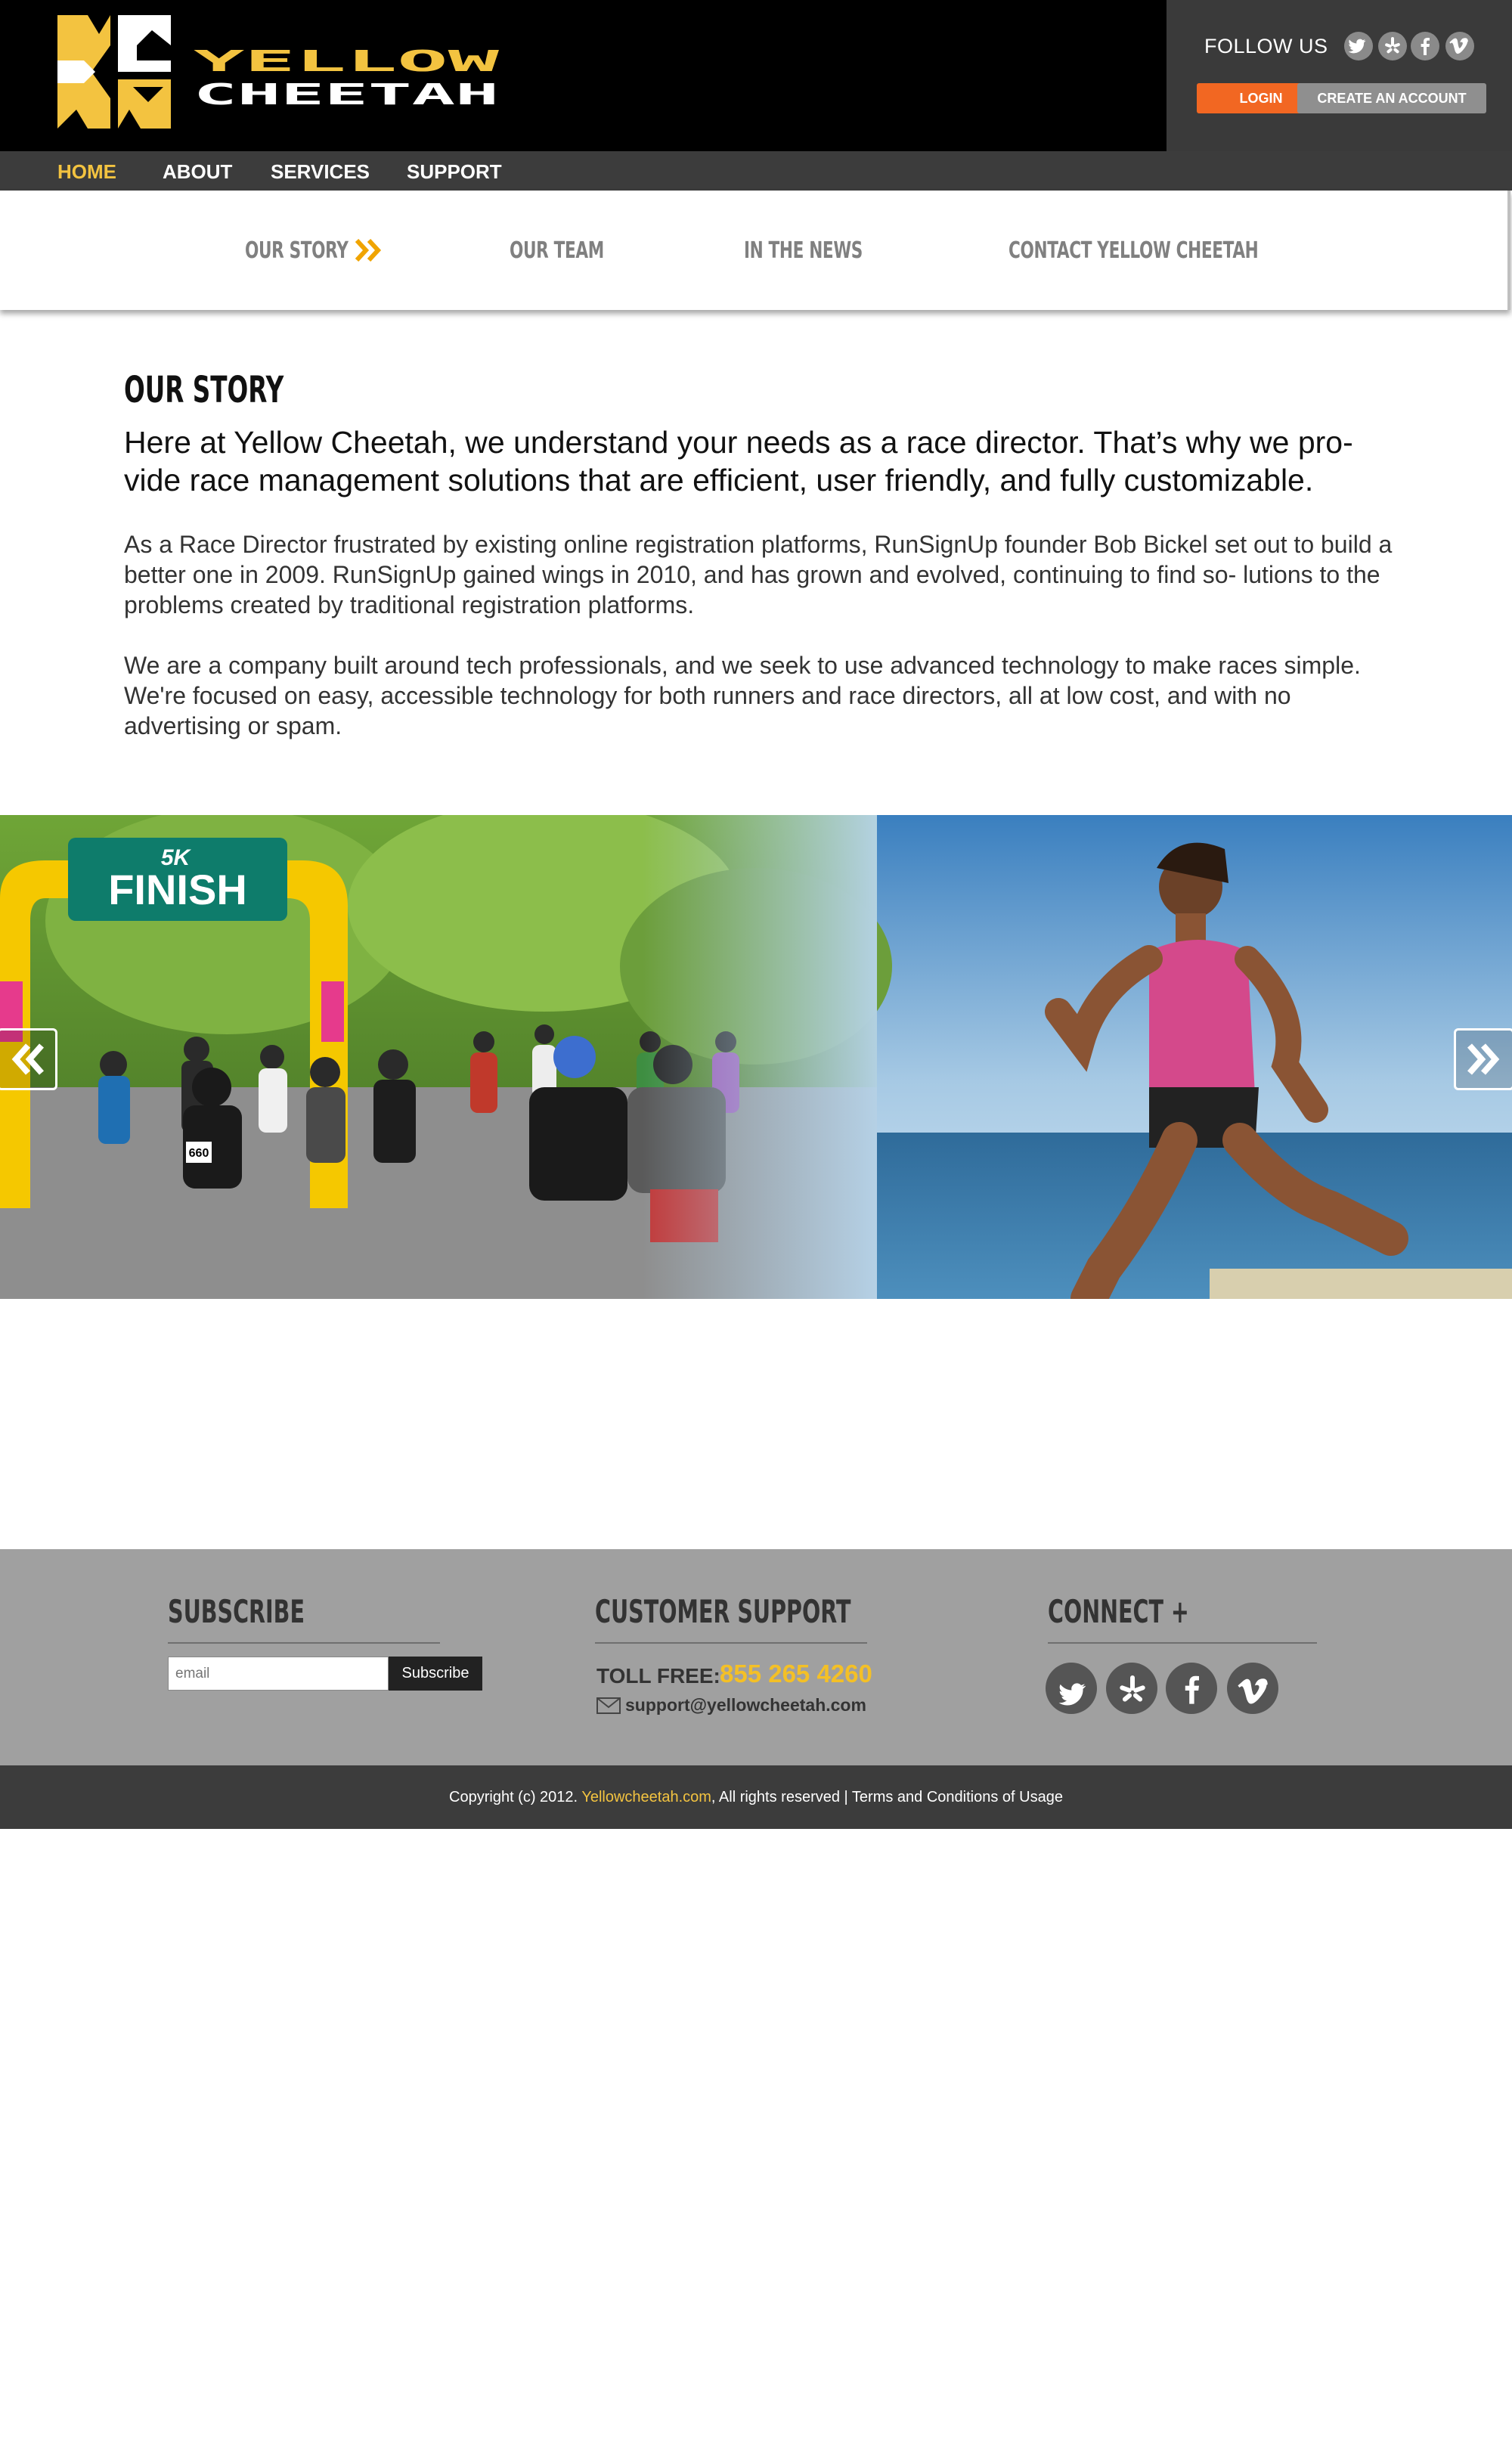 This screenshot has height=2464, width=1512. What do you see at coordinates (320, 172) in the screenshot?
I see `nav-item-services: SERVICES` at bounding box center [320, 172].